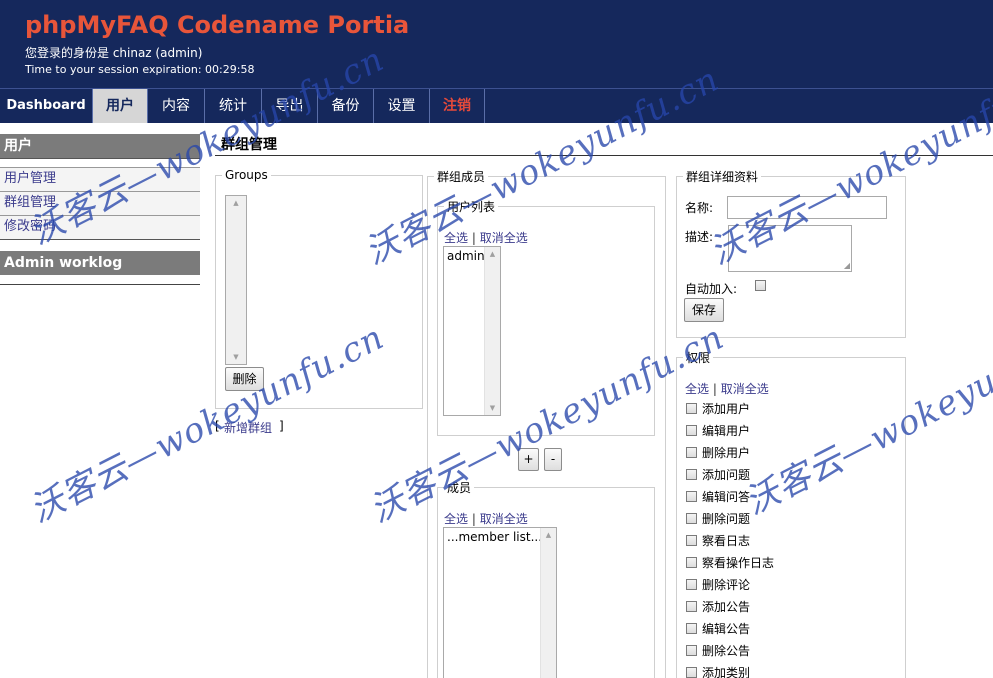 The width and height of the screenshot is (993, 678). Describe the element at coordinates (604, 155) in the screenshot. I see `title-divider` at that location.